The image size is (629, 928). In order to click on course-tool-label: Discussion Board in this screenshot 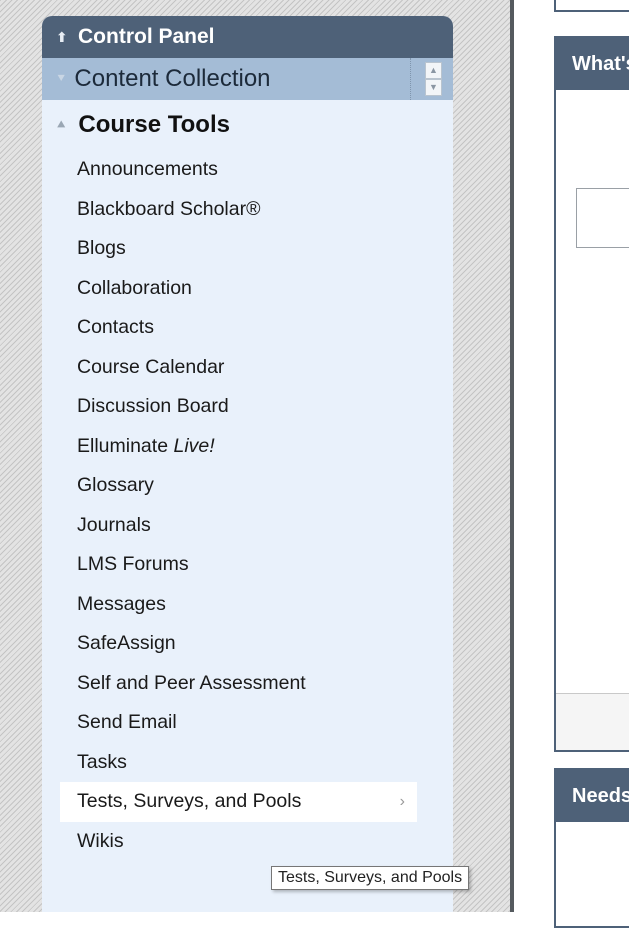, I will do `click(153, 406)`.